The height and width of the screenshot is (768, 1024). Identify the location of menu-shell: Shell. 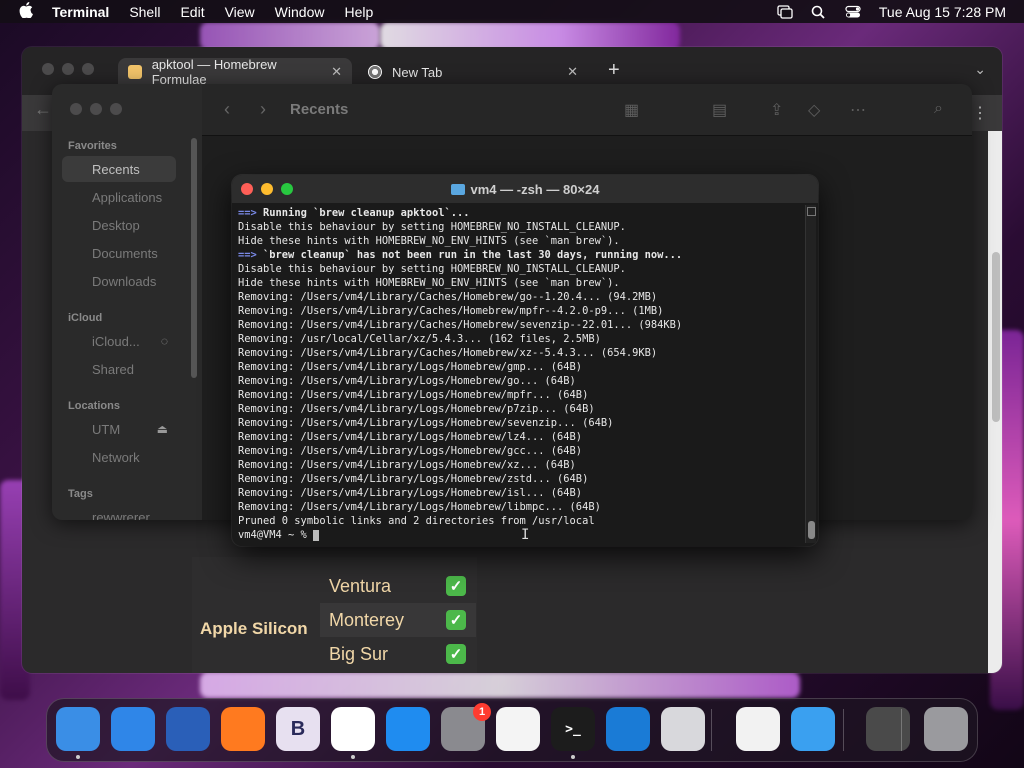
(144, 12).